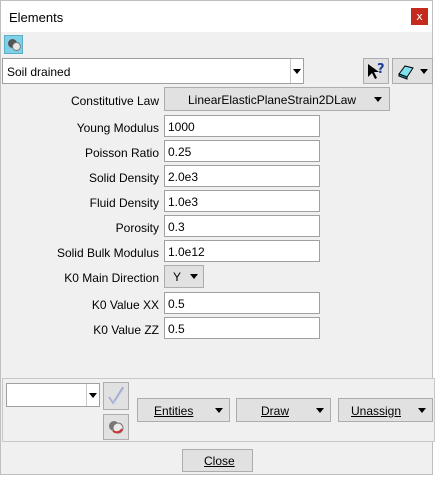 The image size is (435, 477). I want to click on draw-button: Draw, so click(283, 410).